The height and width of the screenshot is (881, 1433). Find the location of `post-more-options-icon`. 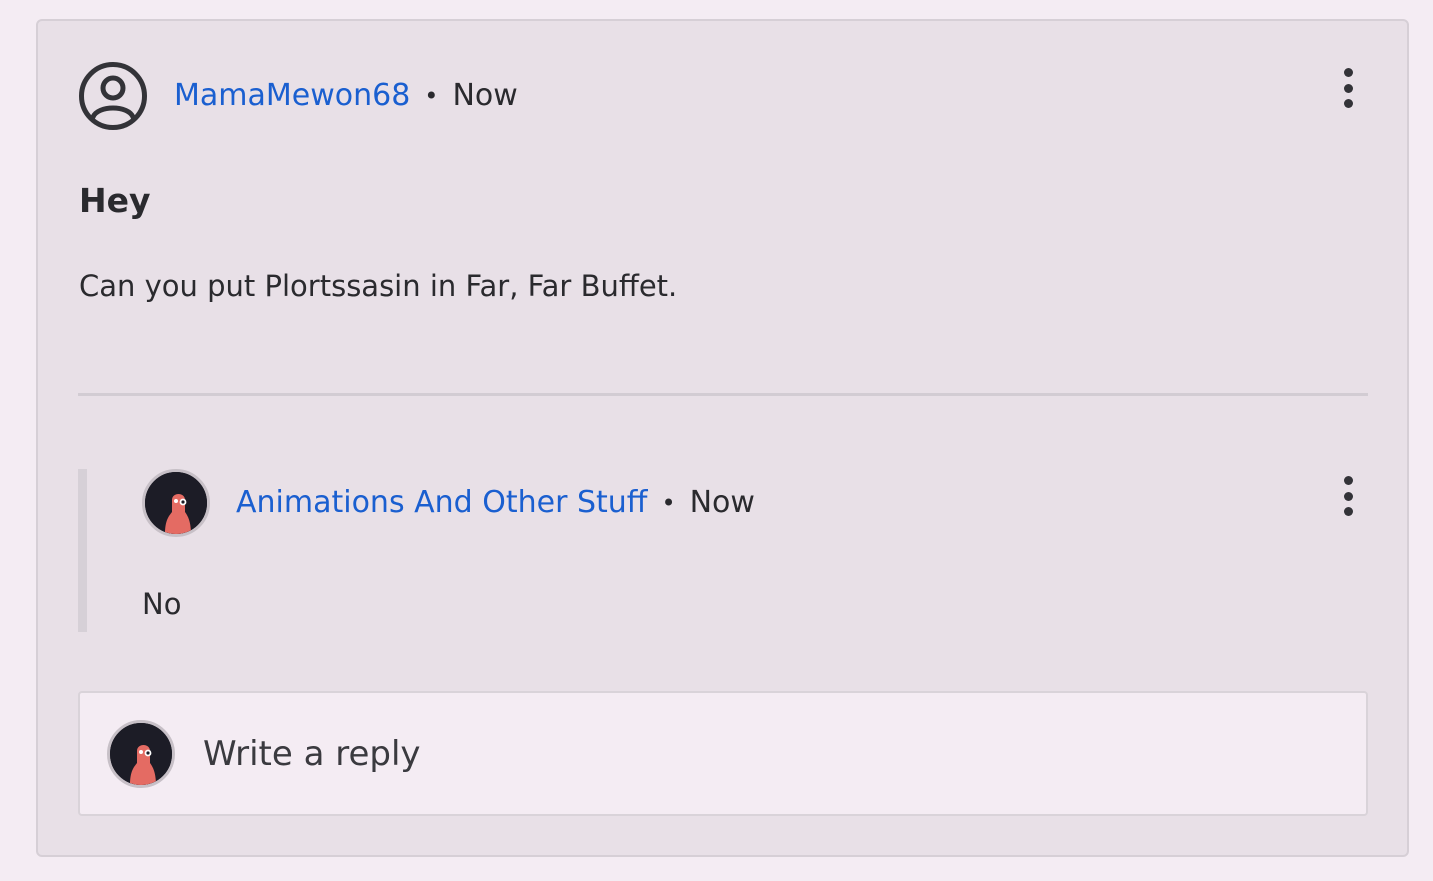

post-more-options-icon is located at coordinates (1348, 88).